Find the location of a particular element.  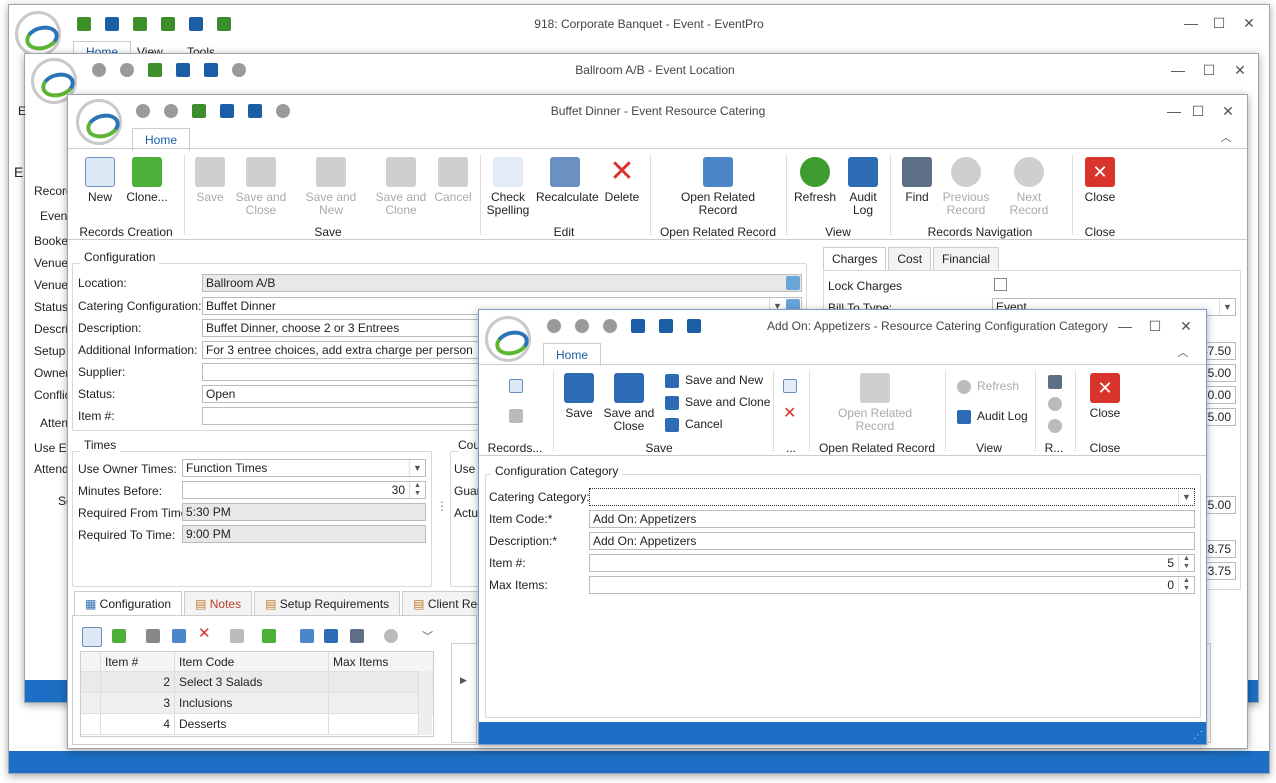

table-row: 3 Inclusions 0 is located at coordinates (257, 703).